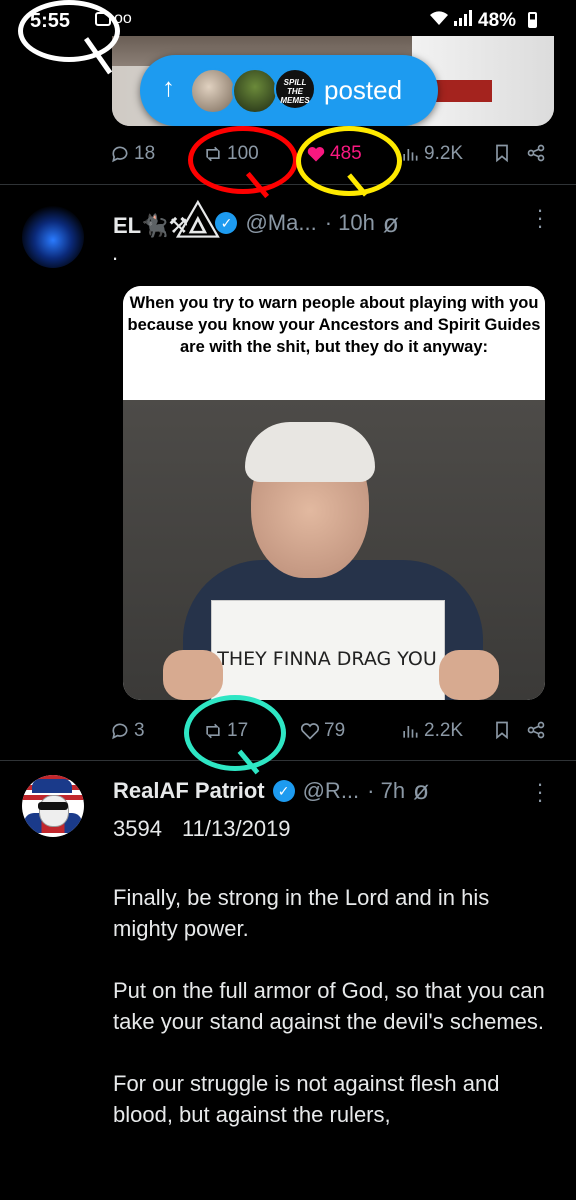 The height and width of the screenshot is (1200, 576). What do you see at coordinates (335, 730) in the screenshot?
I see `like-count: 79` at bounding box center [335, 730].